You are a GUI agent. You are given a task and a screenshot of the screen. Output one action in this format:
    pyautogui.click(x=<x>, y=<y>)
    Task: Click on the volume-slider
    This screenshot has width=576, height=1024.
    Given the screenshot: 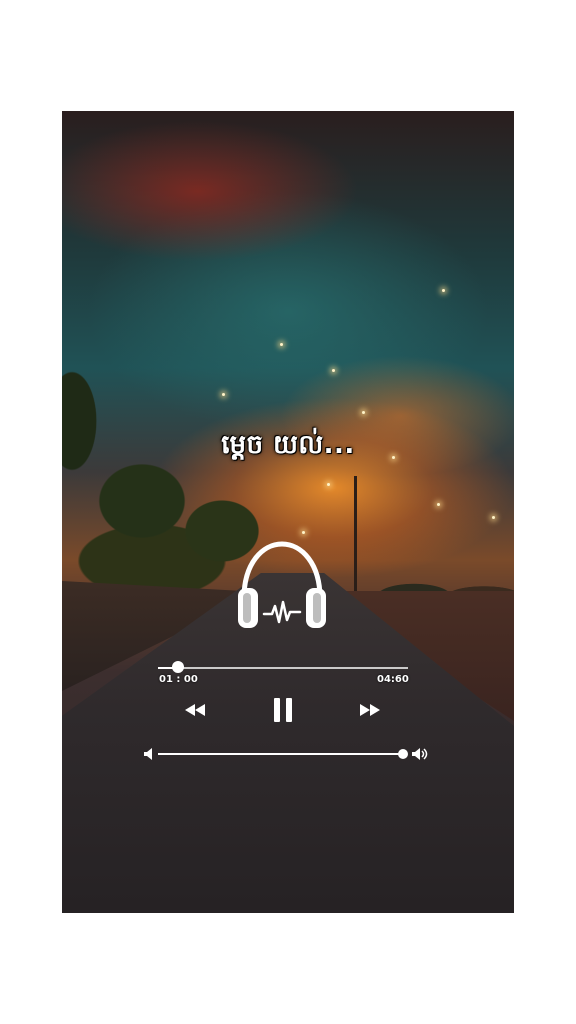 What is the action you would take?
    pyautogui.click(x=283, y=754)
    